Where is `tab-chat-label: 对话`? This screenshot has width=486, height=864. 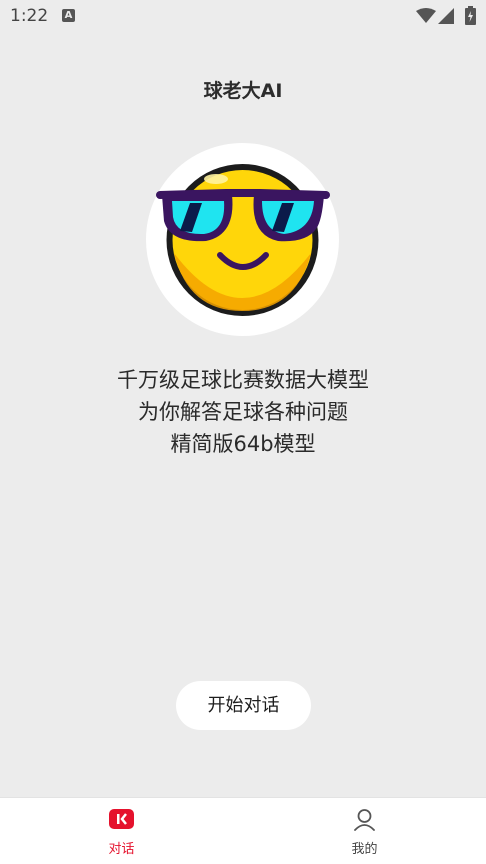 tab-chat-label: 对话 is located at coordinates (121, 849).